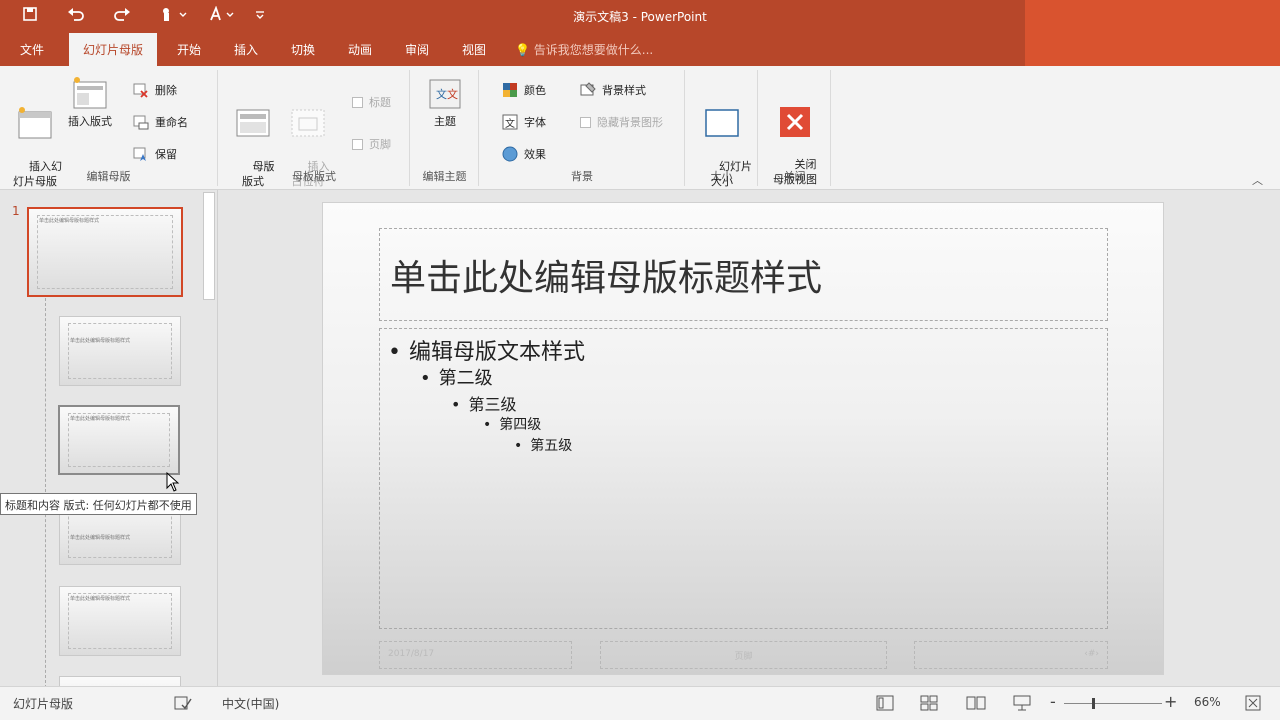 This screenshot has width=1280, height=720. Describe the element at coordinates (722, 123) in the screenshot. I see `slide-size-icon` at that location.